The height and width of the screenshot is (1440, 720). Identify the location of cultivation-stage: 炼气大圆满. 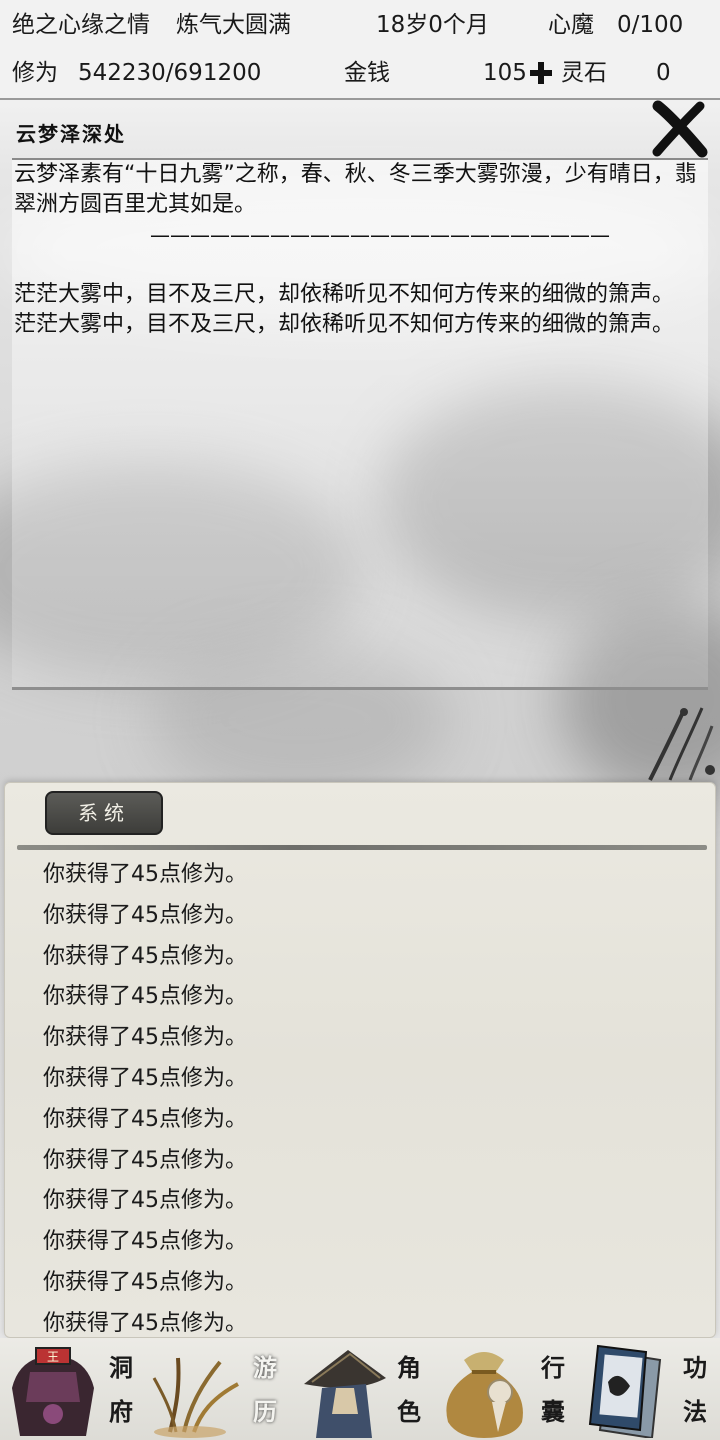
(233, 25).